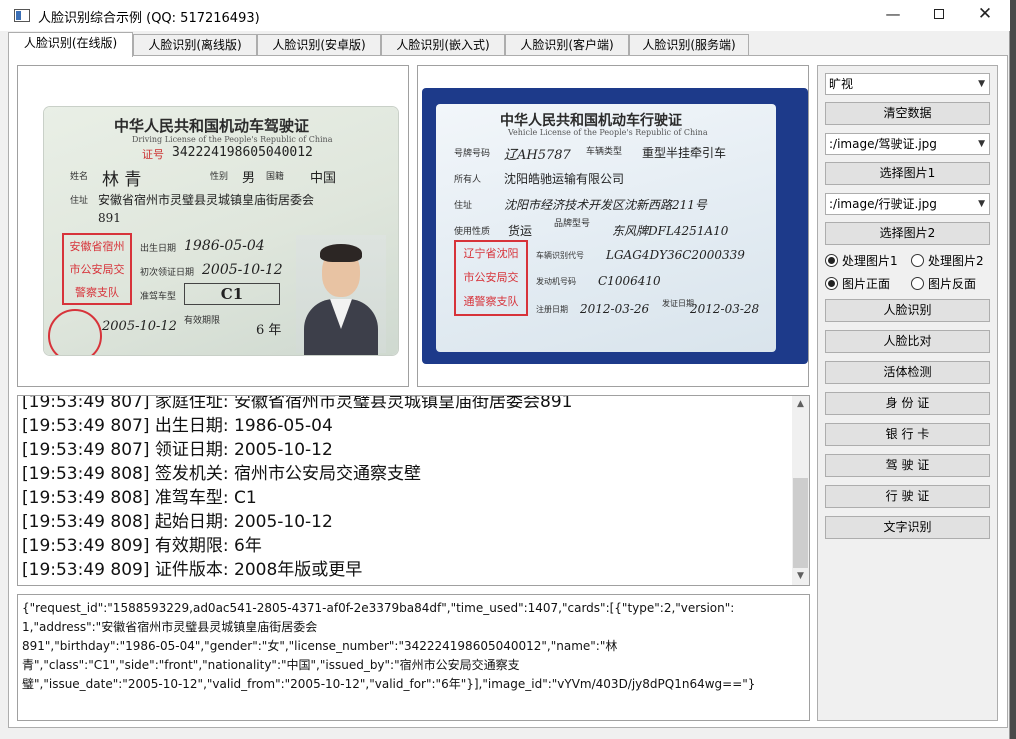 The width and height of the screenshot is (1016, 739). What do you see at coordinates (866, 284) in the screenshot?
I see `radio-label: 图片正面` at bounding box center [866, 284].